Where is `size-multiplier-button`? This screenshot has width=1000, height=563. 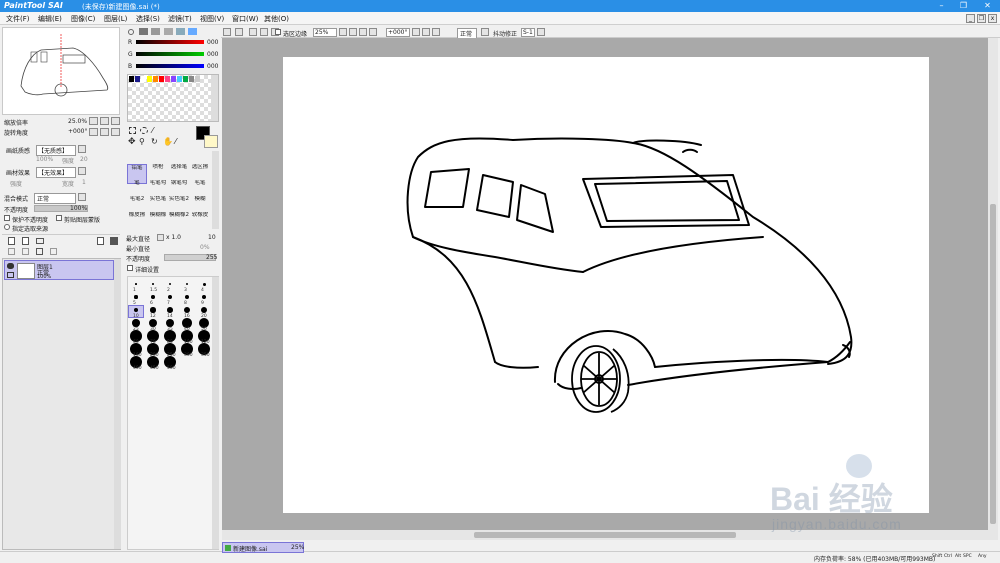 size-multiplier-button is located at coordinates (160, 237).